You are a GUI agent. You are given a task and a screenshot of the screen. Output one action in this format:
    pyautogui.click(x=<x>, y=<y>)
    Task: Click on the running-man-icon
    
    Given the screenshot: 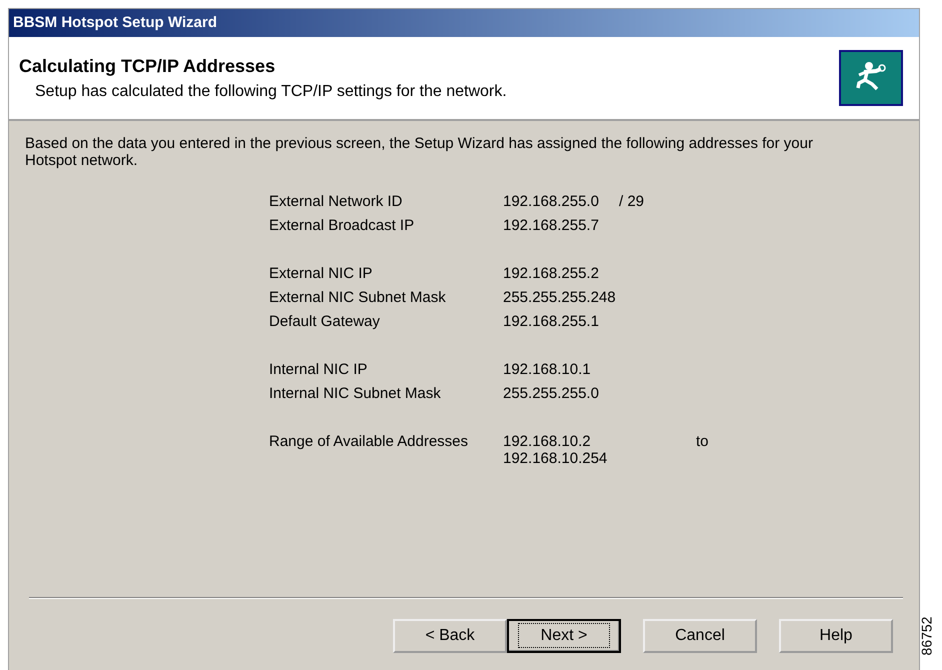 What is the action you would take?
    pyautogui.click(x=871, y=78)
    